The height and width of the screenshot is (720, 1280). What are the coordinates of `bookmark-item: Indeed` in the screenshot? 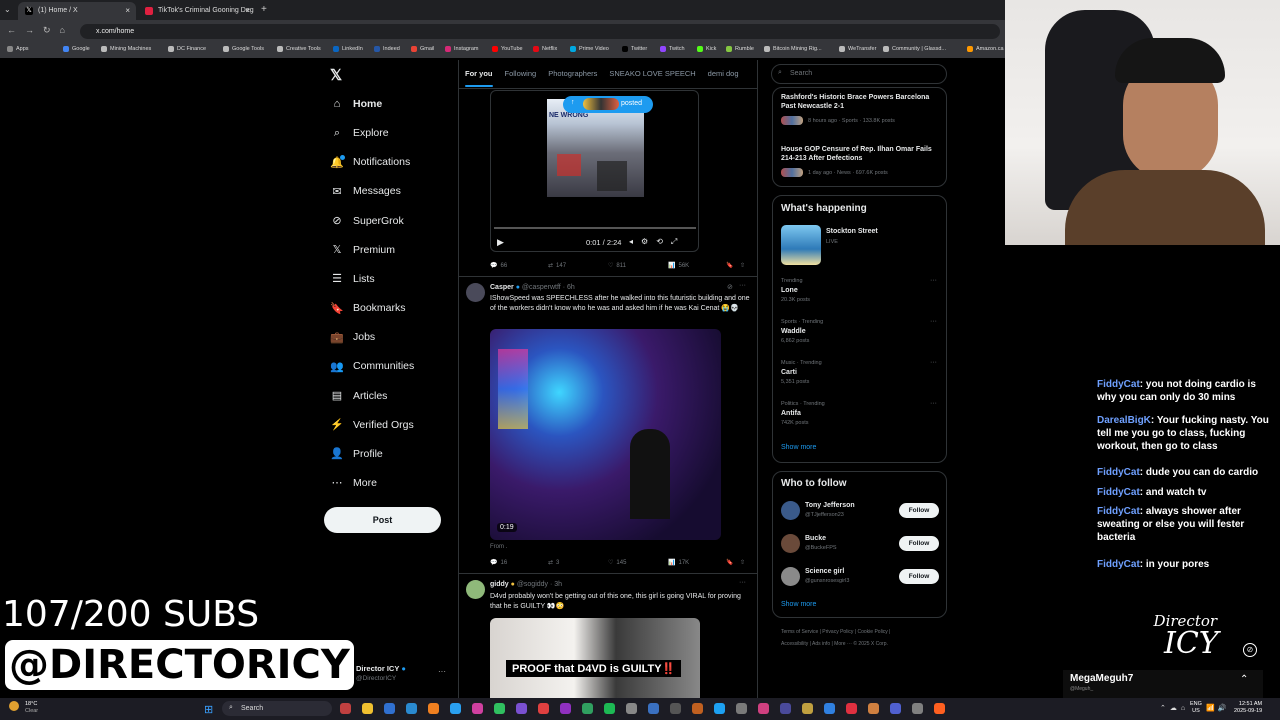 It's located at (387, 49).